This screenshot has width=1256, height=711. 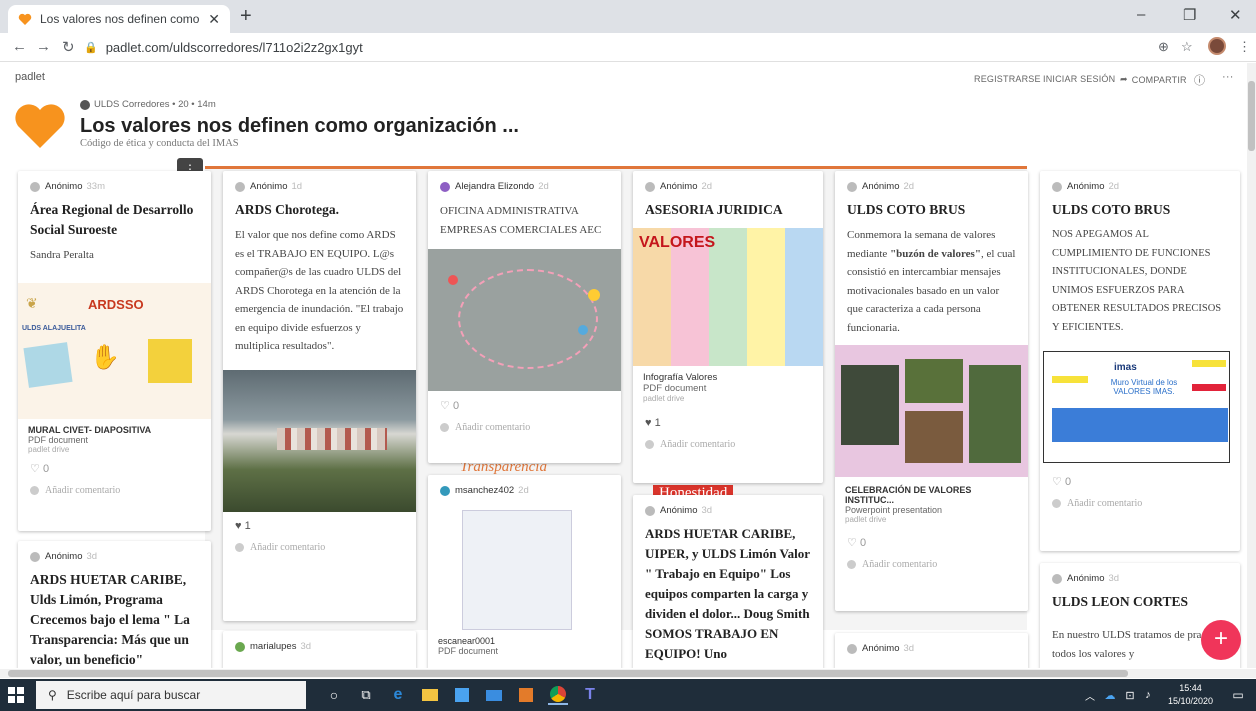 I want to click on post-time: 3d, so click(x=92, y=556).